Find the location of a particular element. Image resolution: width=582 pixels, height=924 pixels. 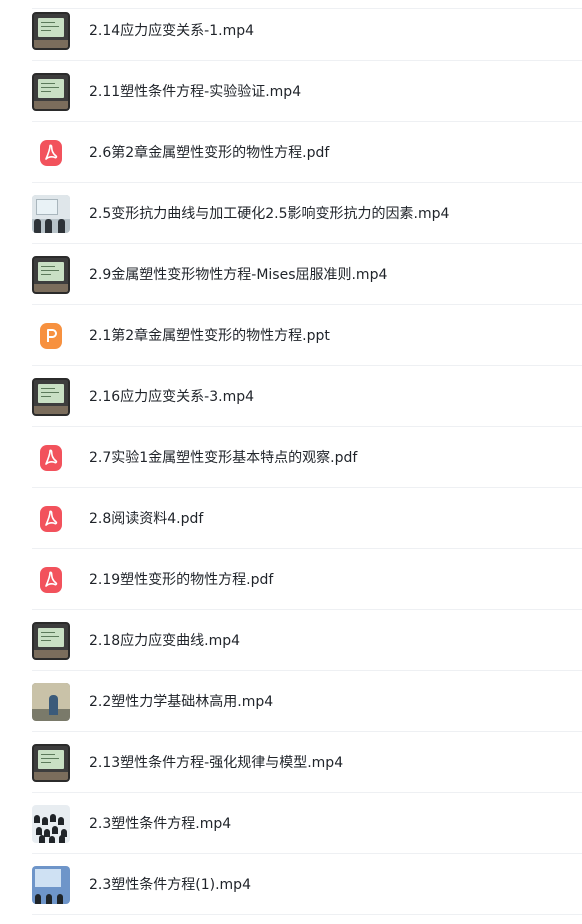

file-row: 2.1第2章金属塑性变形的物性方程.ppt is located at coordinates (291, 335).